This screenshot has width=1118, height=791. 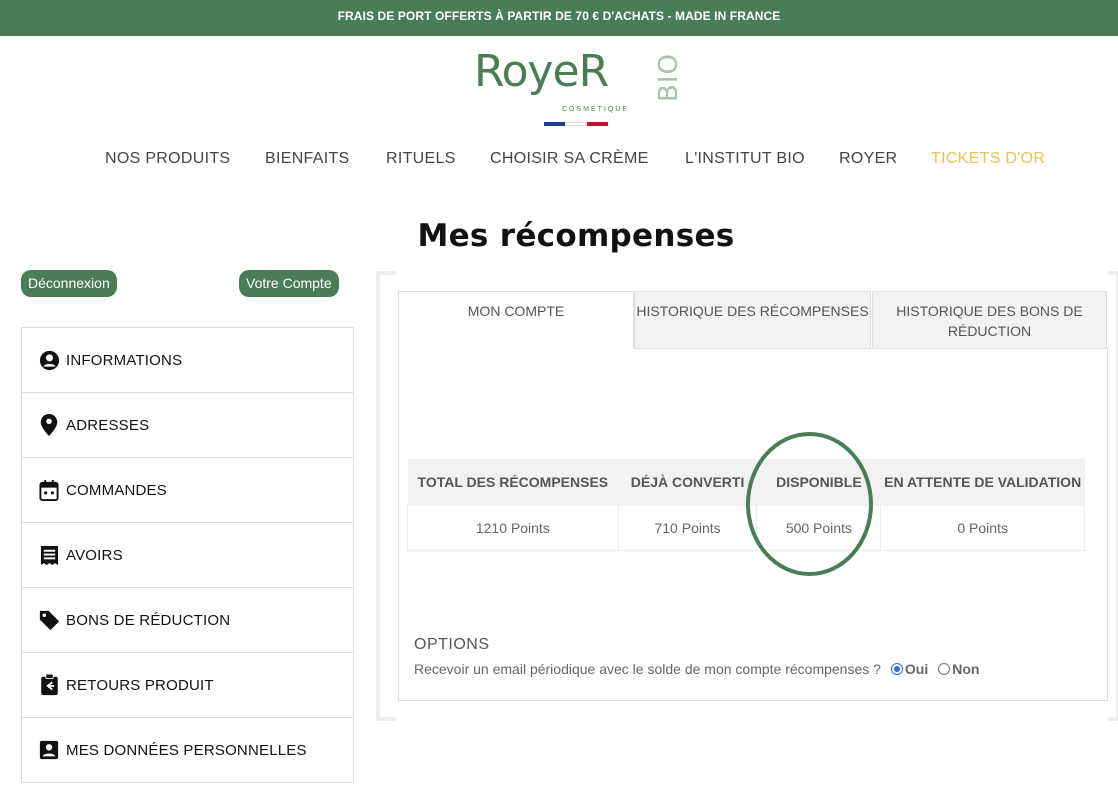 What do you see at coordinates (541, 71) in the screenshot?
I see `logo-wordmark: RoyeR` at bounding box center [541, 71].